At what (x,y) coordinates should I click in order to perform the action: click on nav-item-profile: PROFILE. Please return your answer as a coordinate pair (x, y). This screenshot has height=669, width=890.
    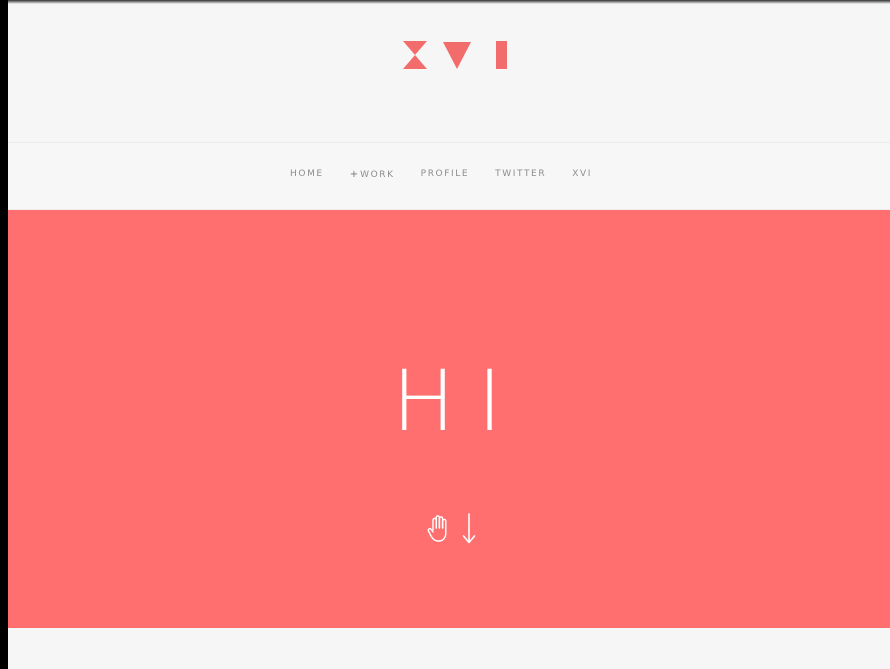
    Looking at the image, I should click on (445, 174).